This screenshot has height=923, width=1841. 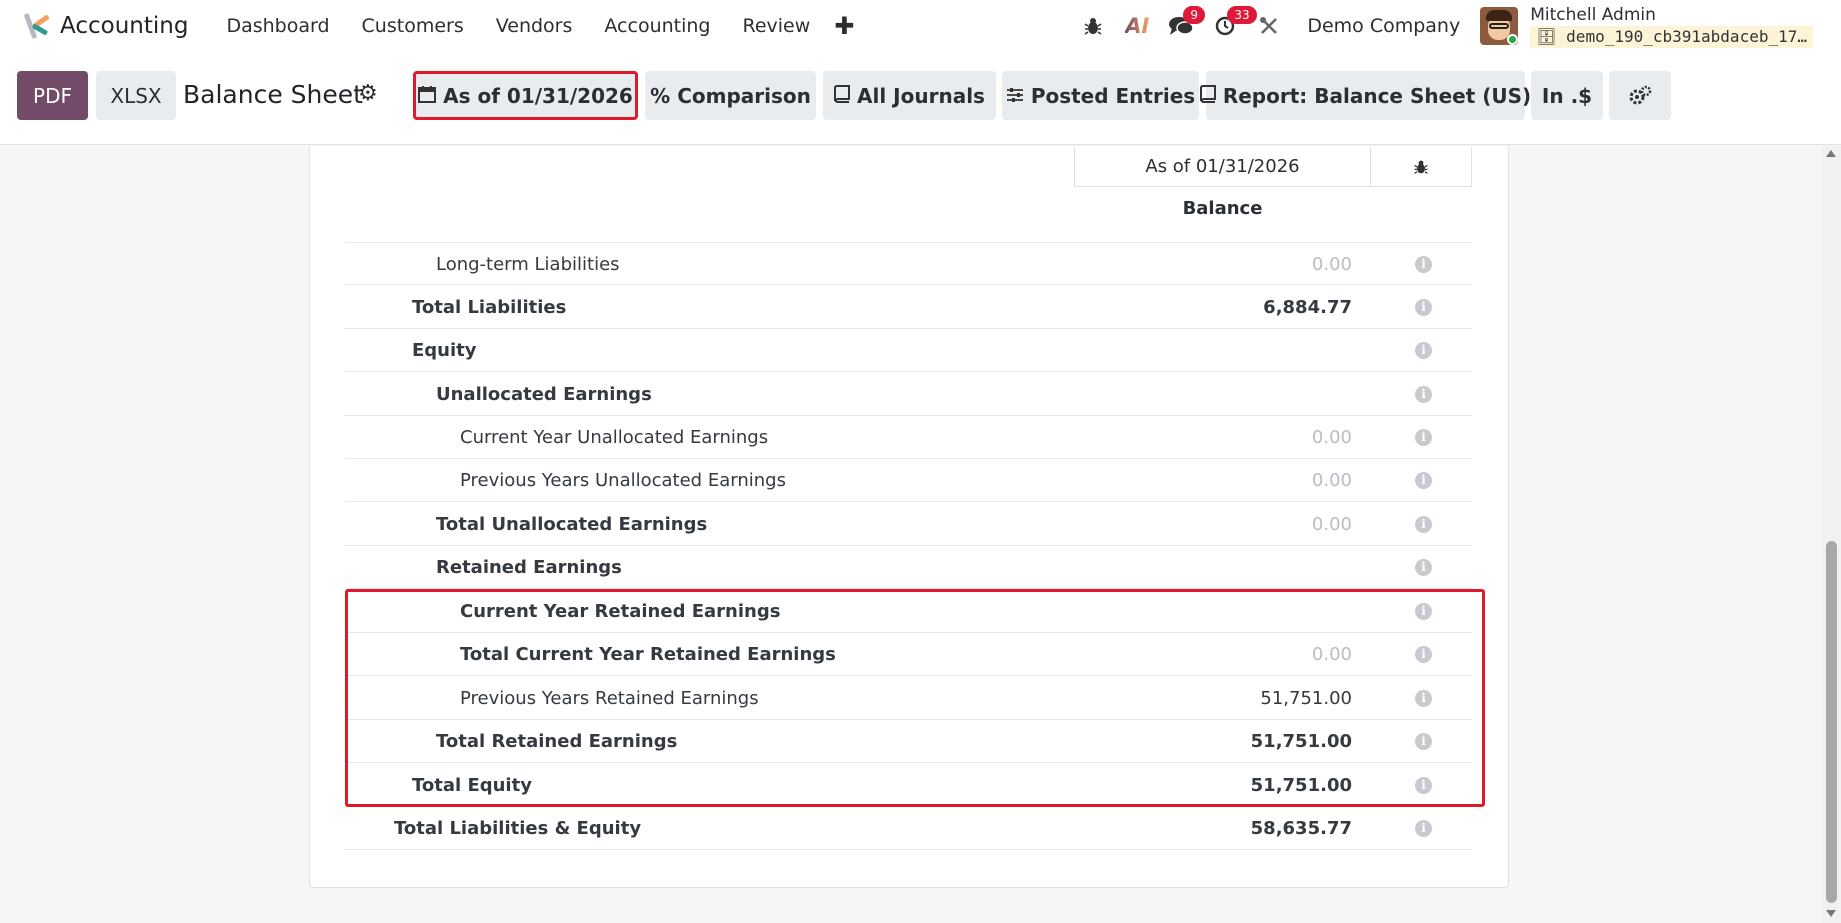 I want to click on report-line-current-year-retained: Current Year Retained Earnings i, so click(x=908, y=611).